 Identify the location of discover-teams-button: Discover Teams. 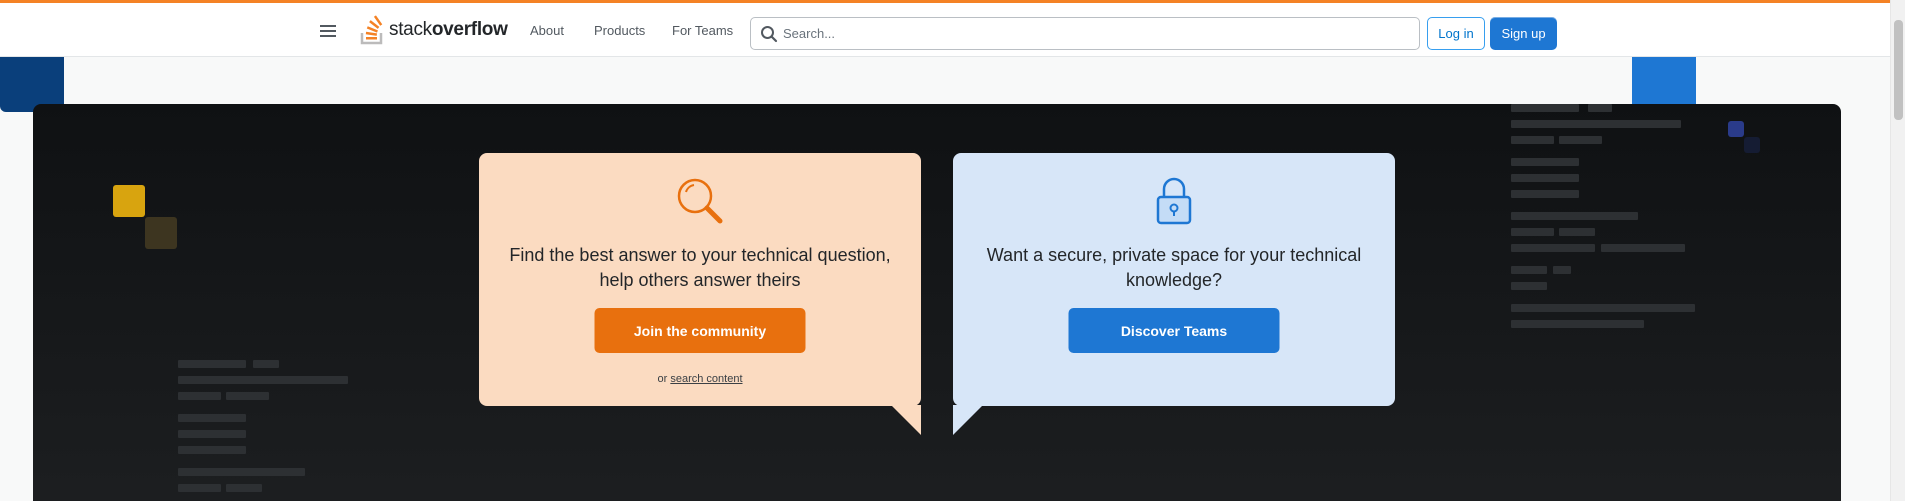
(1174, 330).